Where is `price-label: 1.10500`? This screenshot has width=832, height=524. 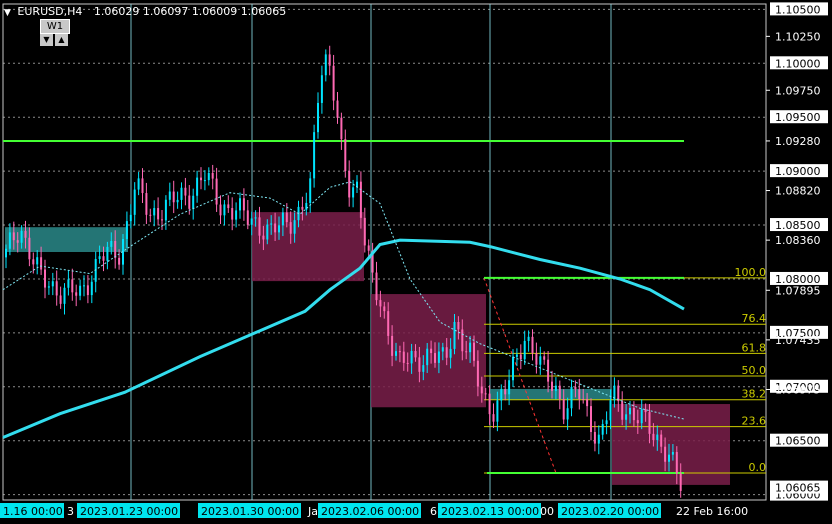 price-label: 1.10500 is located at coordinates (798, 9).